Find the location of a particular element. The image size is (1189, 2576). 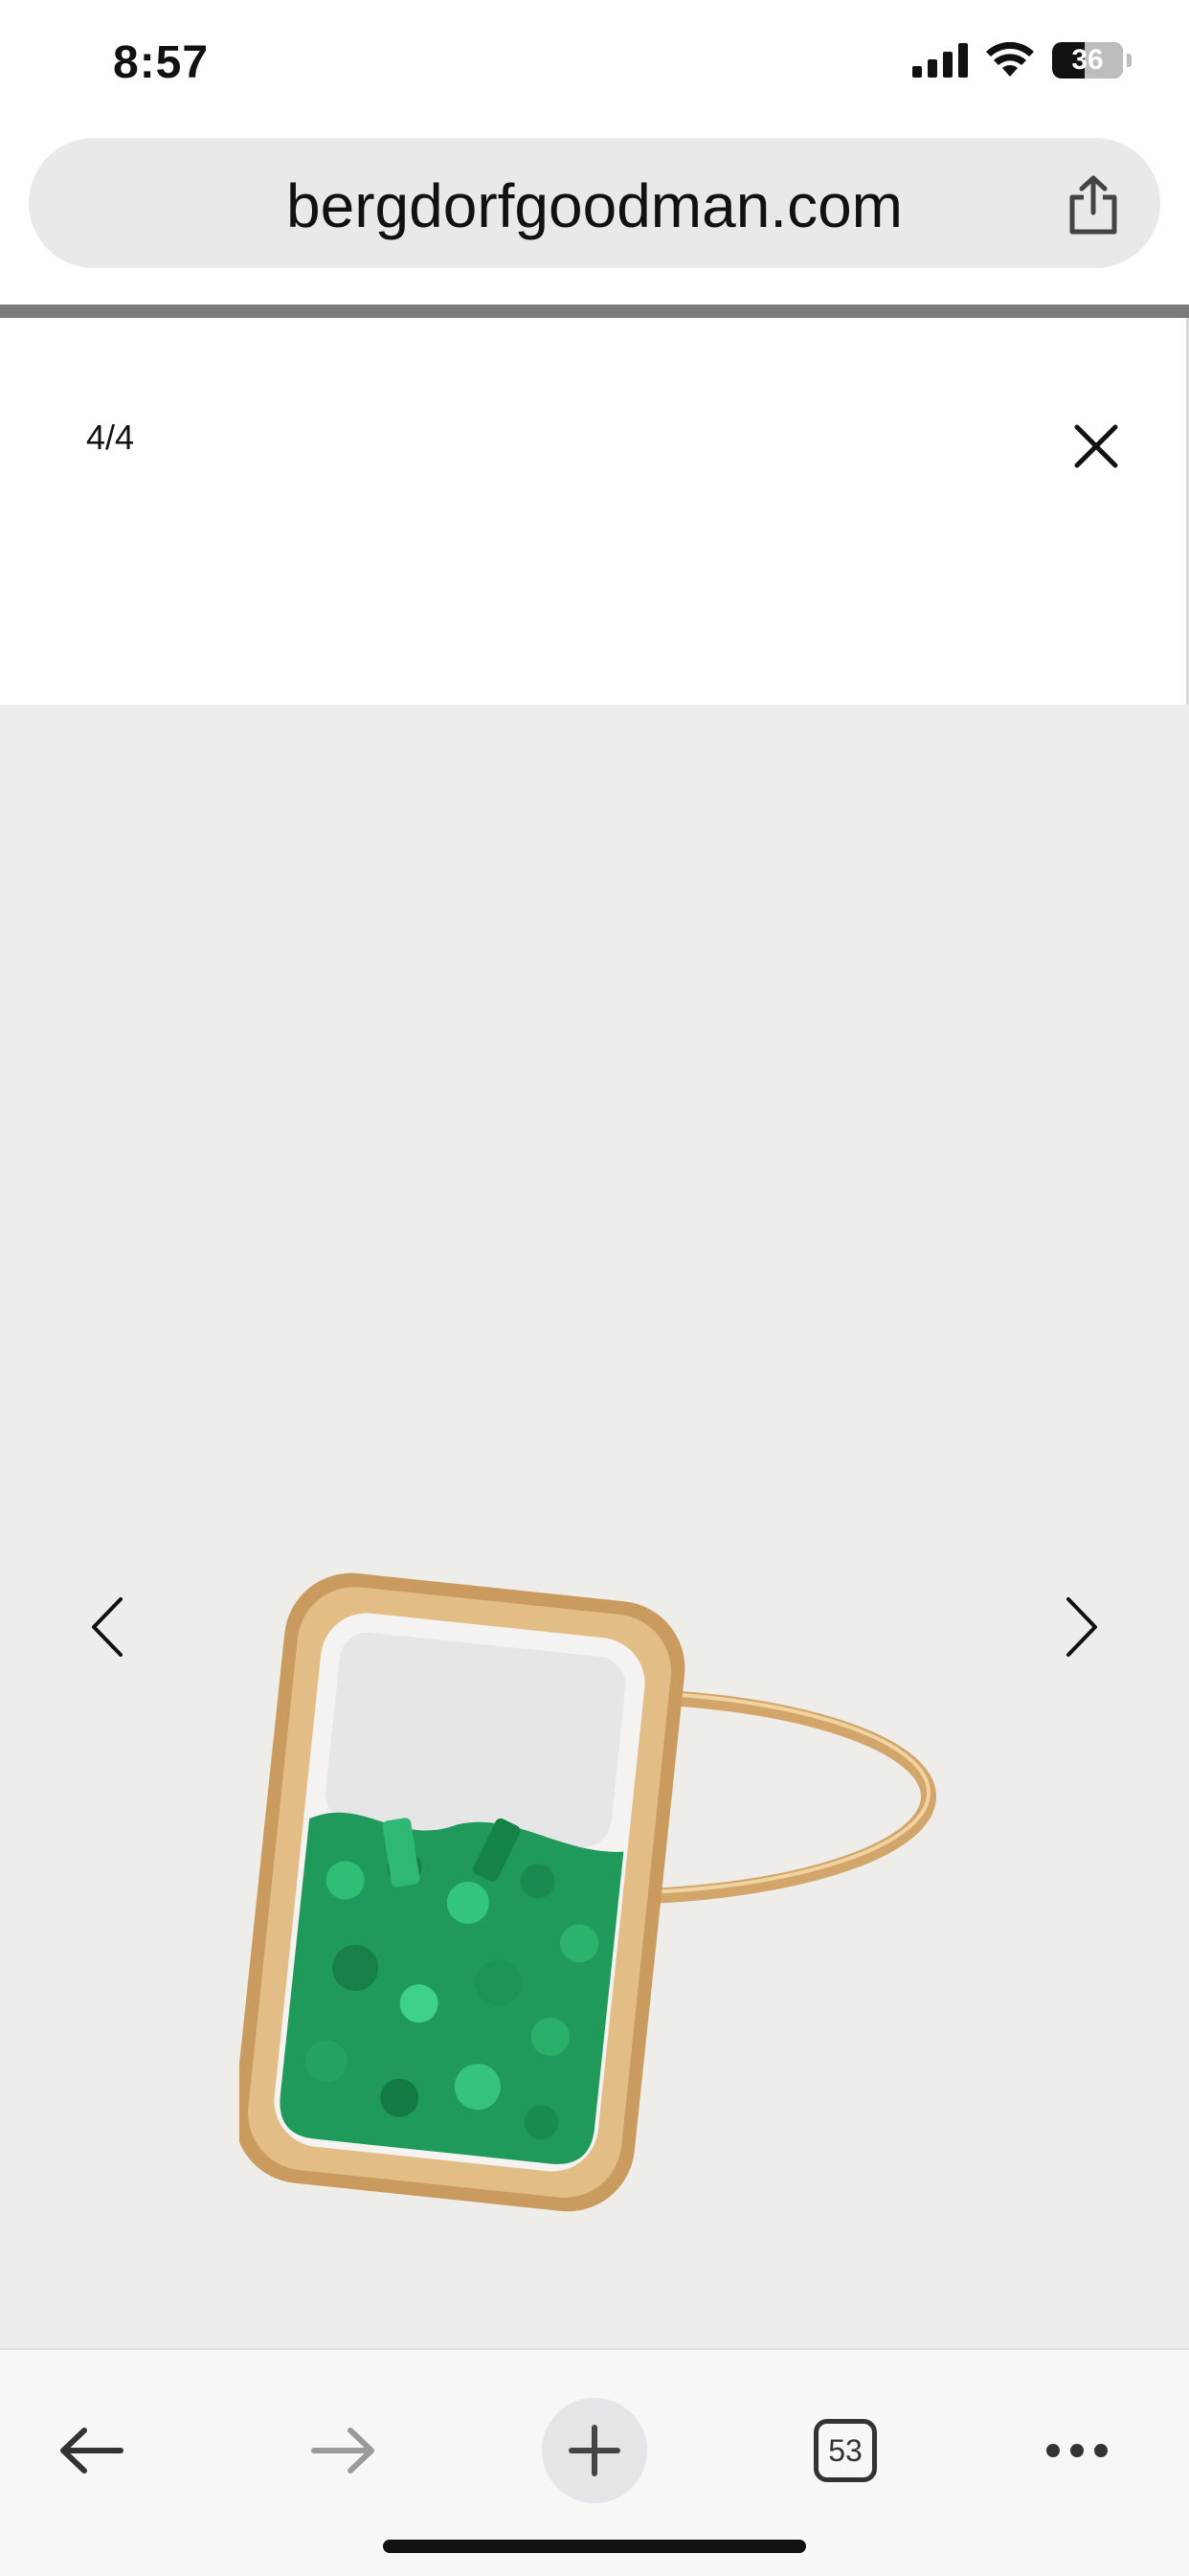

cellular-signal-icon is located at coordinates (940, 60).